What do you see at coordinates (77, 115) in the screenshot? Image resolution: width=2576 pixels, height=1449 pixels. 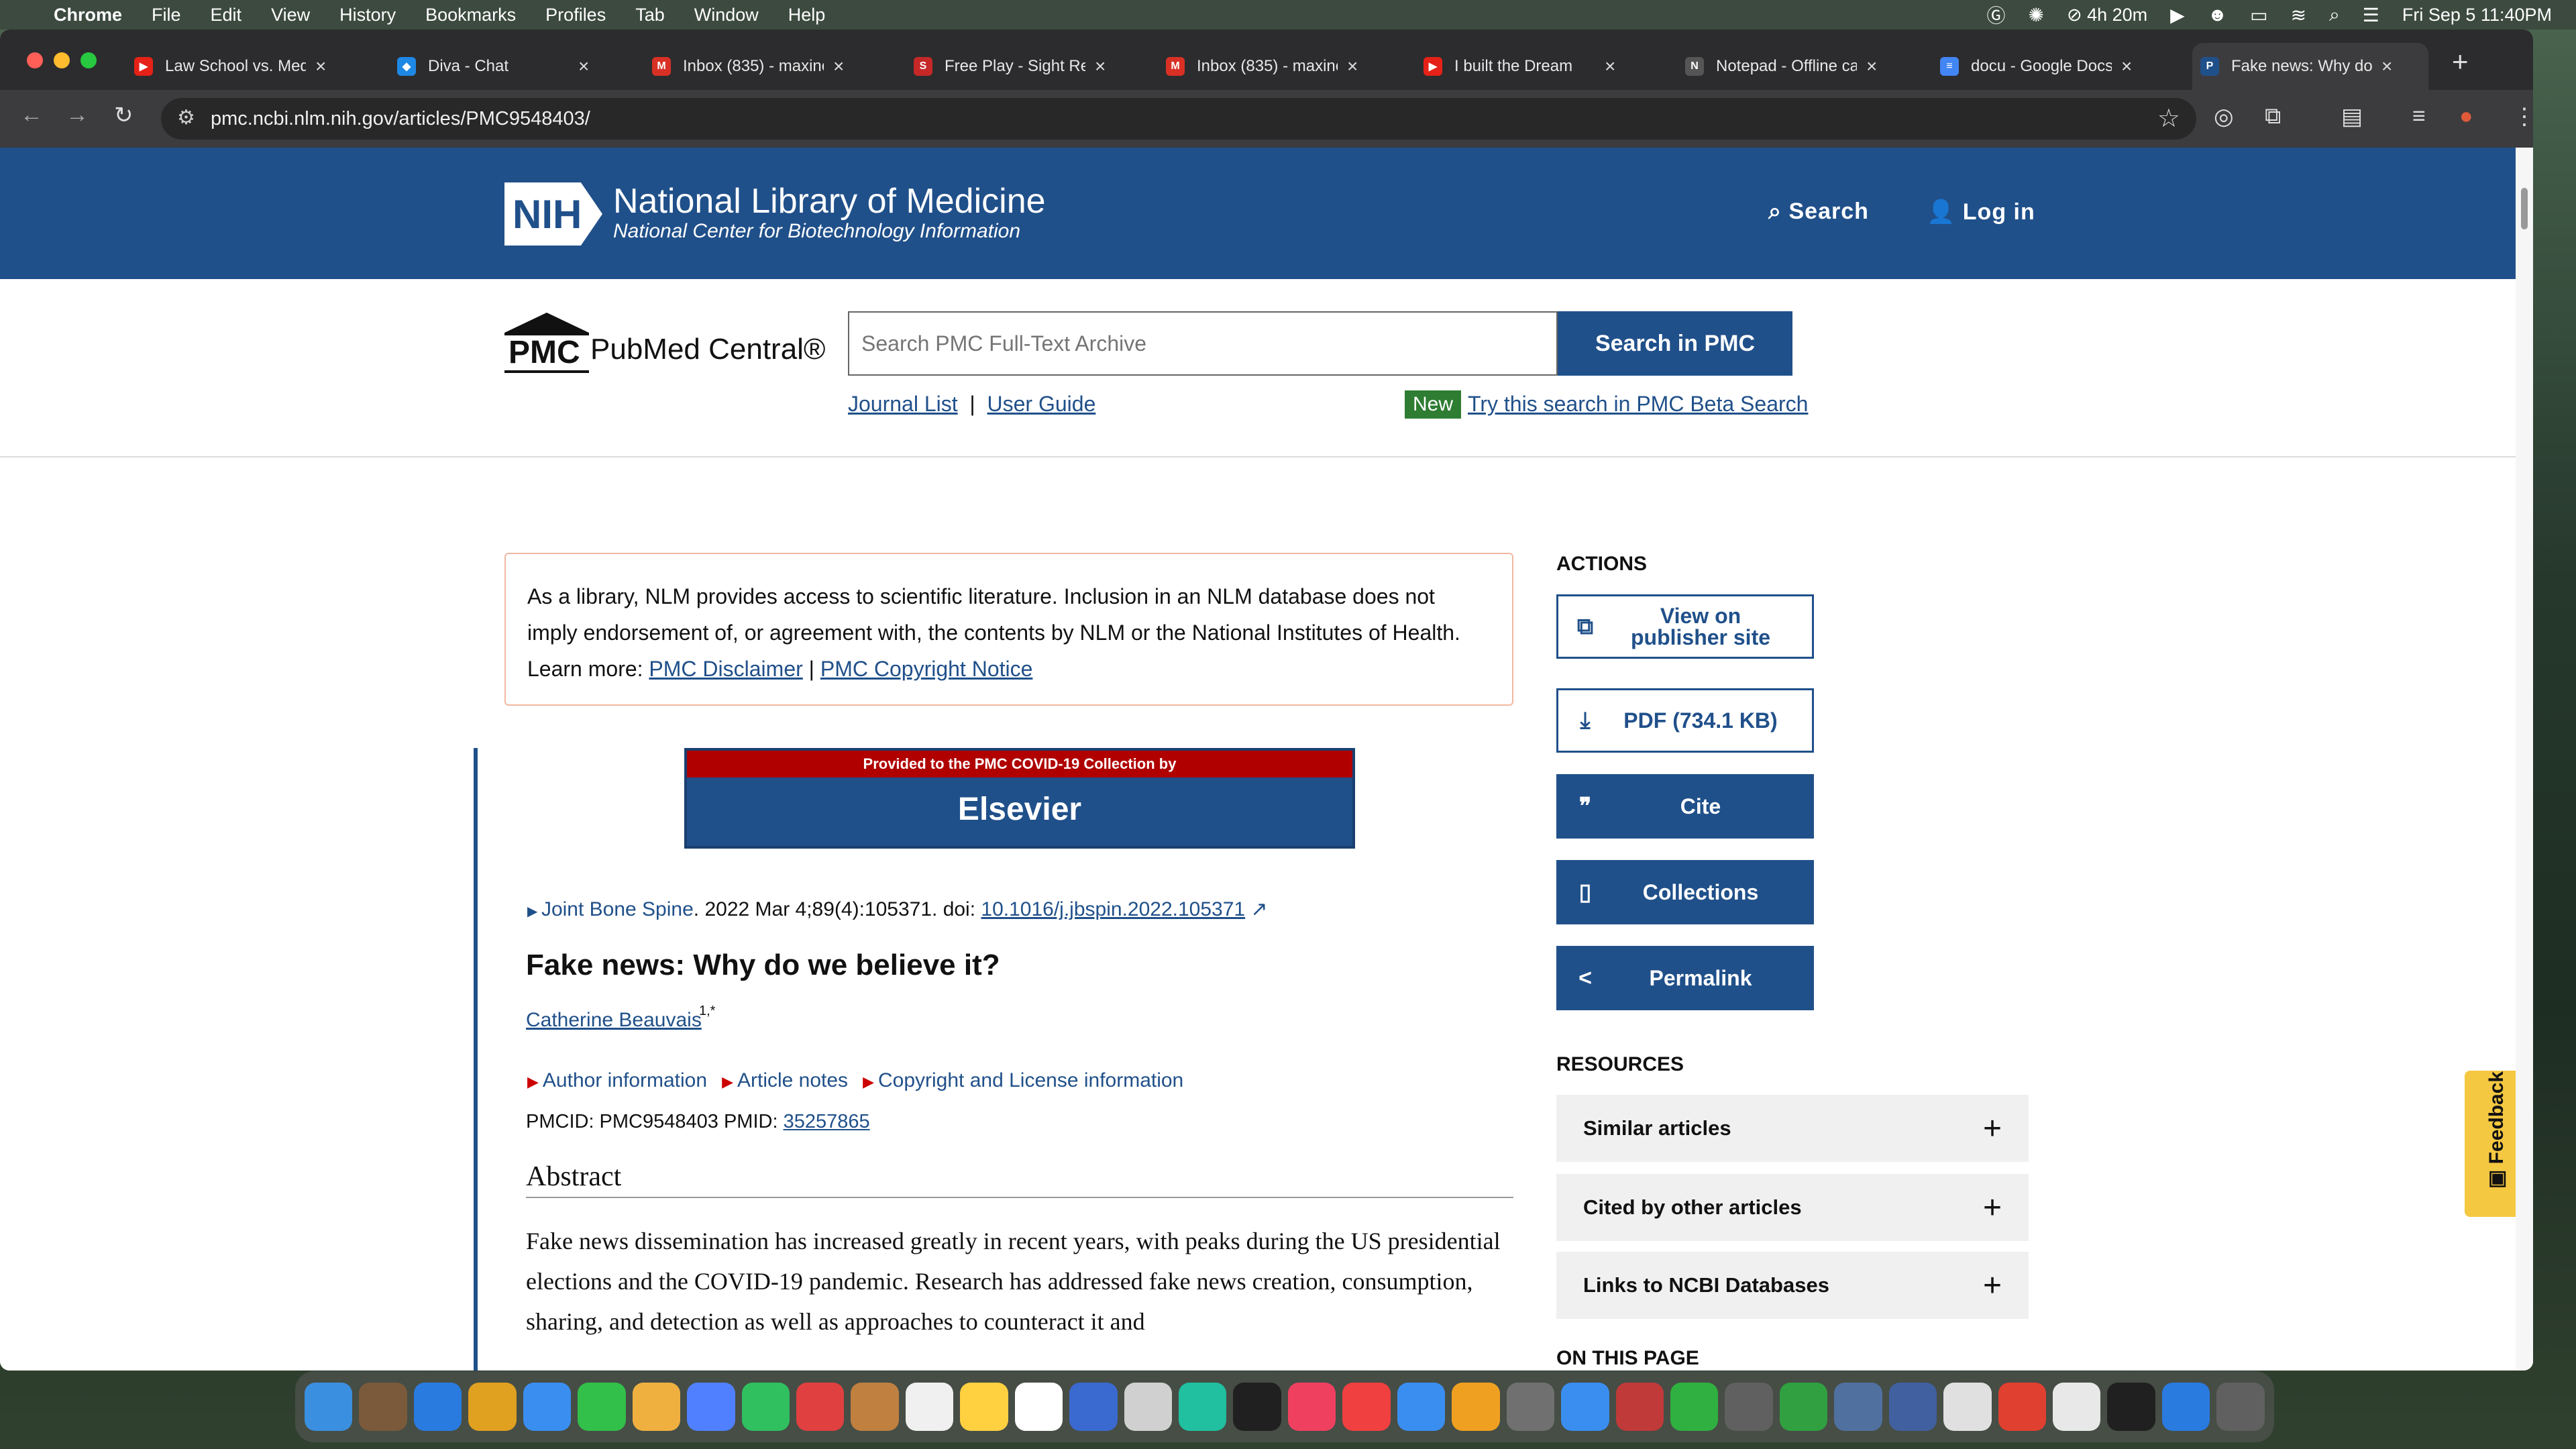 I see `forward-arrow-icon: →` at bounding box center [77, 115].